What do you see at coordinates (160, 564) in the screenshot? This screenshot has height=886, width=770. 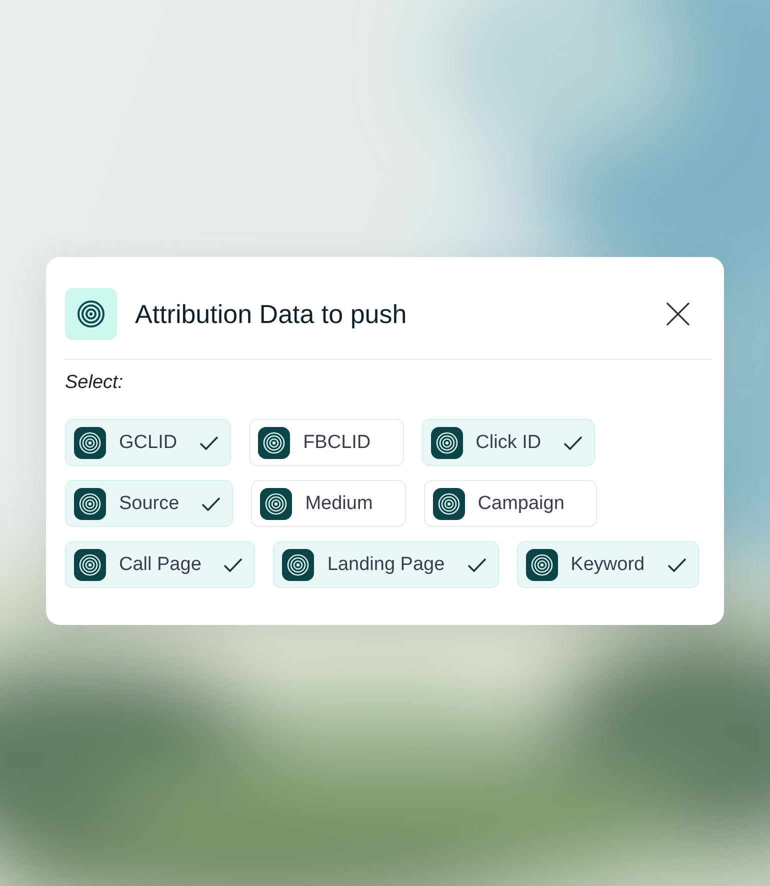 I see `option-chip: Call Page` at bounding box center [160, 564].